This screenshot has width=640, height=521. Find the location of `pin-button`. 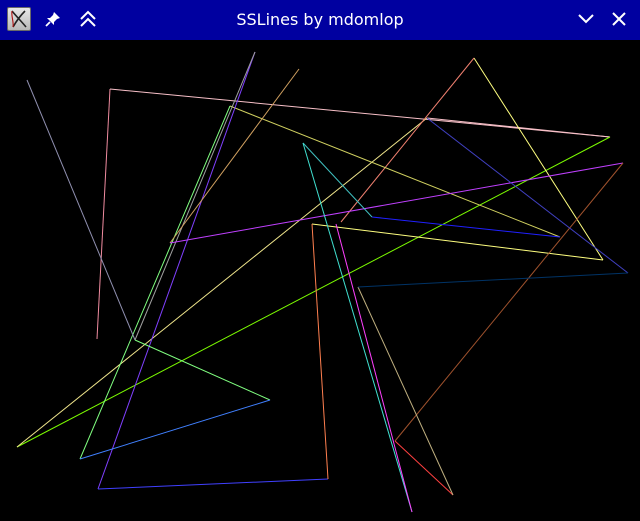

pin-button is located at coordinates (53, 19).